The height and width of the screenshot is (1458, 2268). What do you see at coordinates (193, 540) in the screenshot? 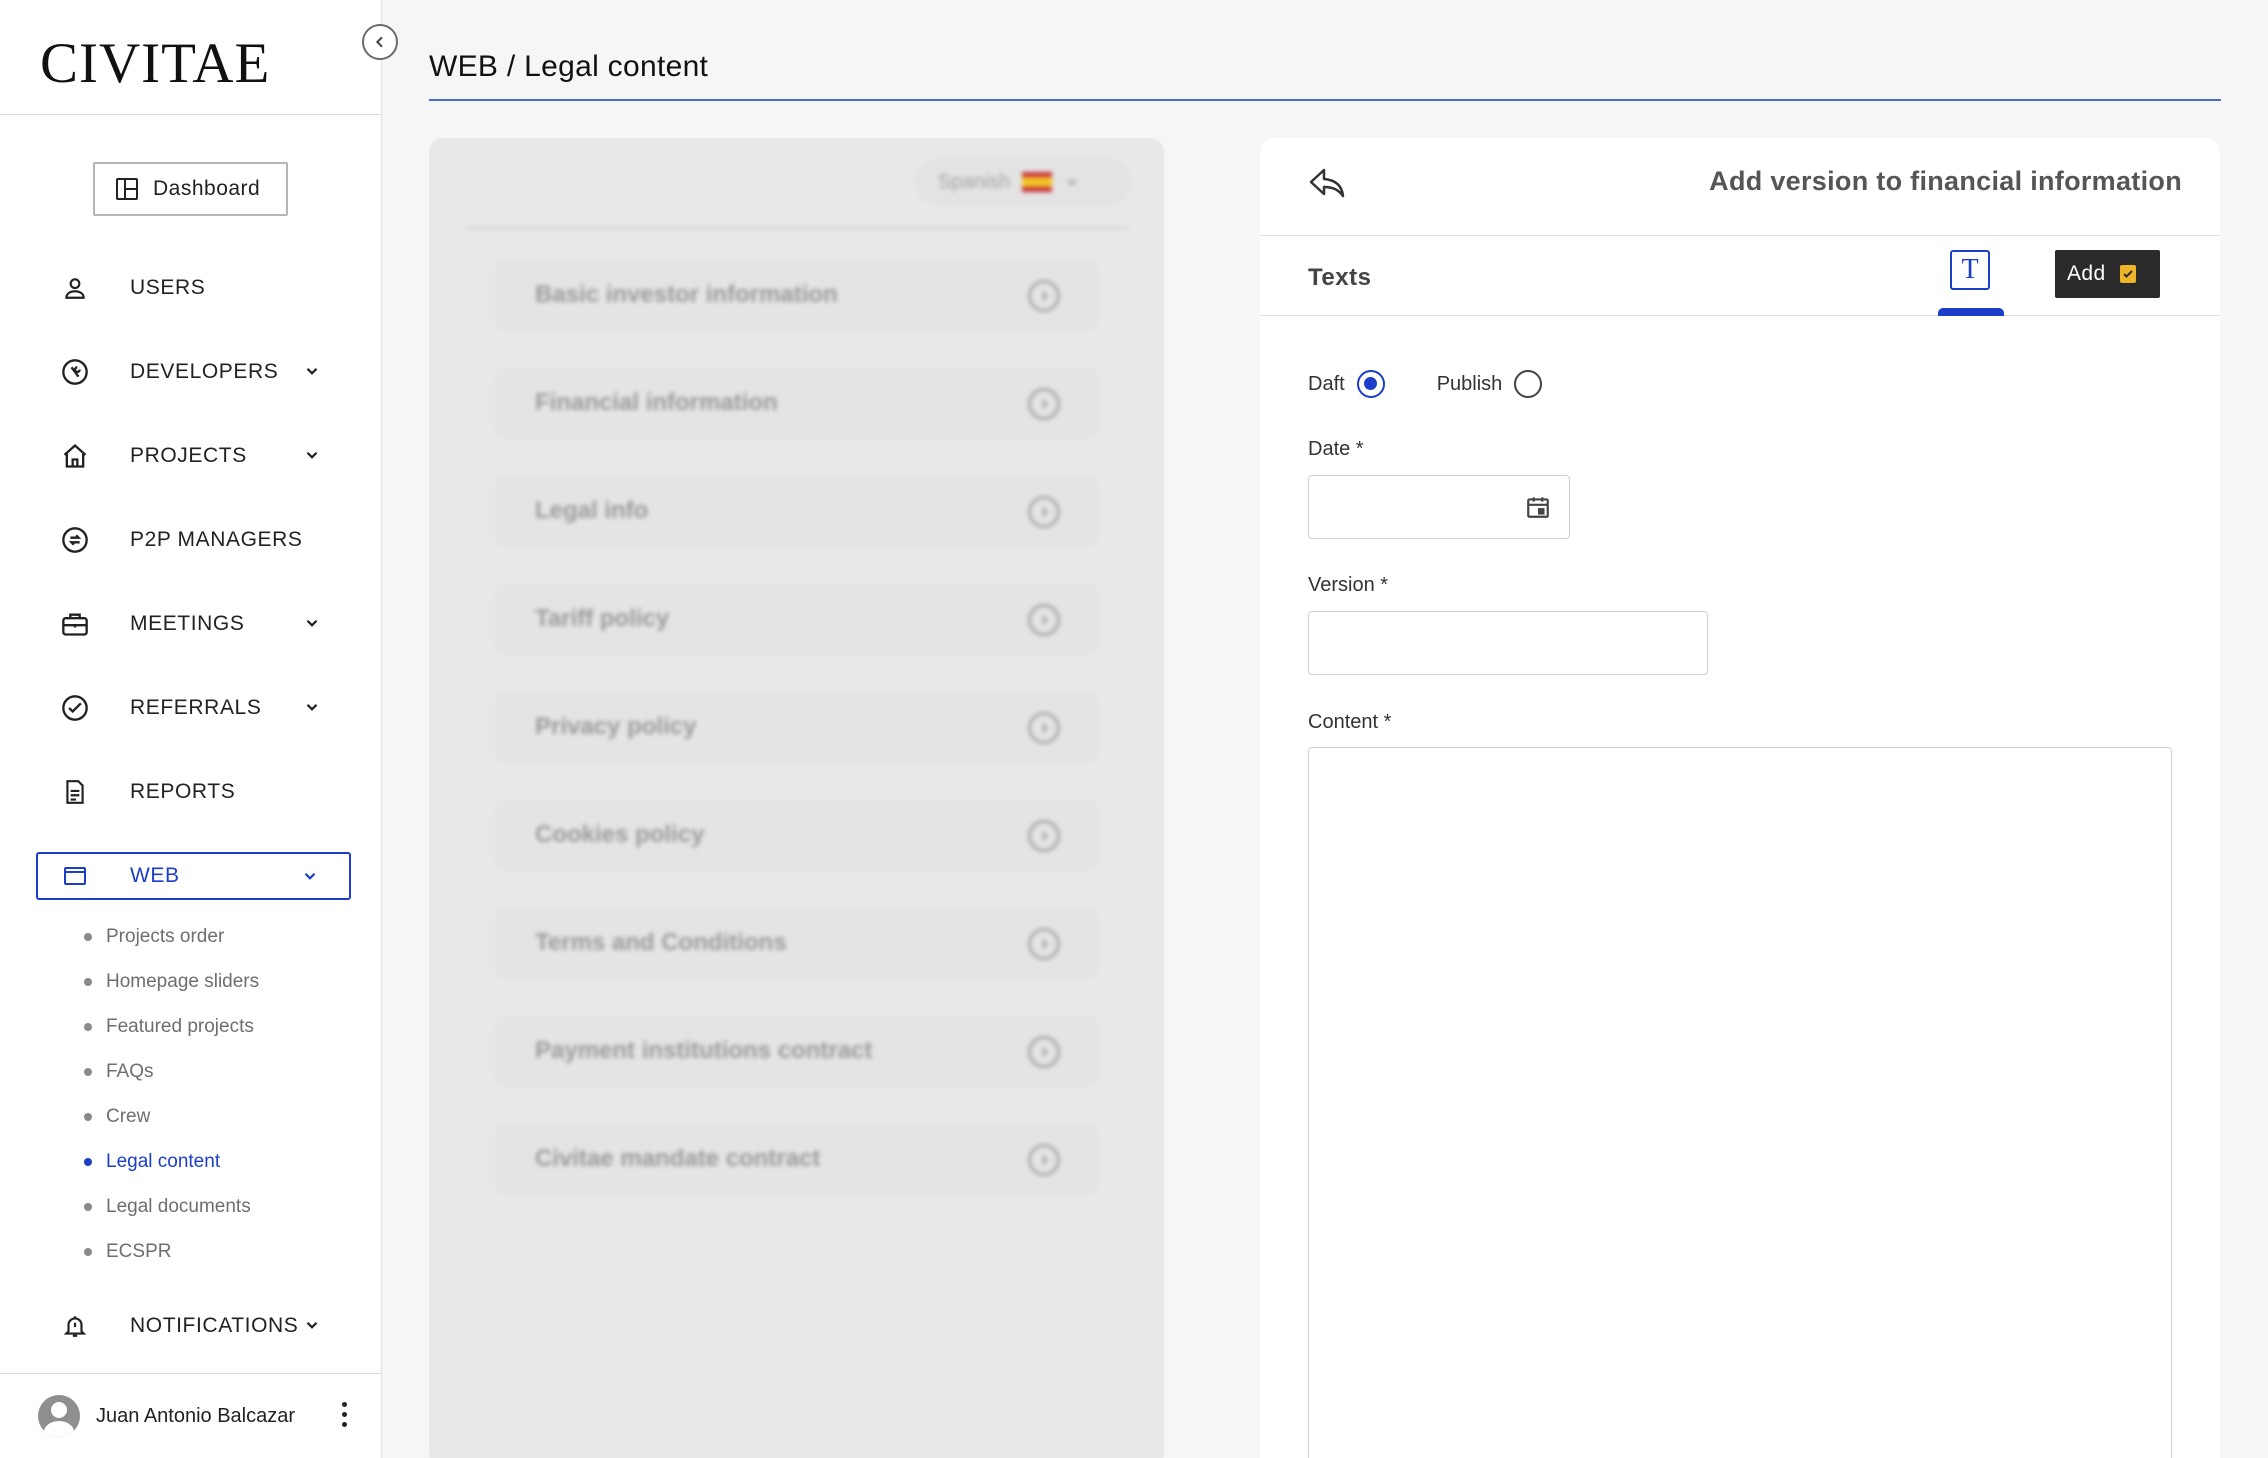
I see `sidebar-item-p2p-managers: P2P MANAGERS` at bounding box center [193, 540].